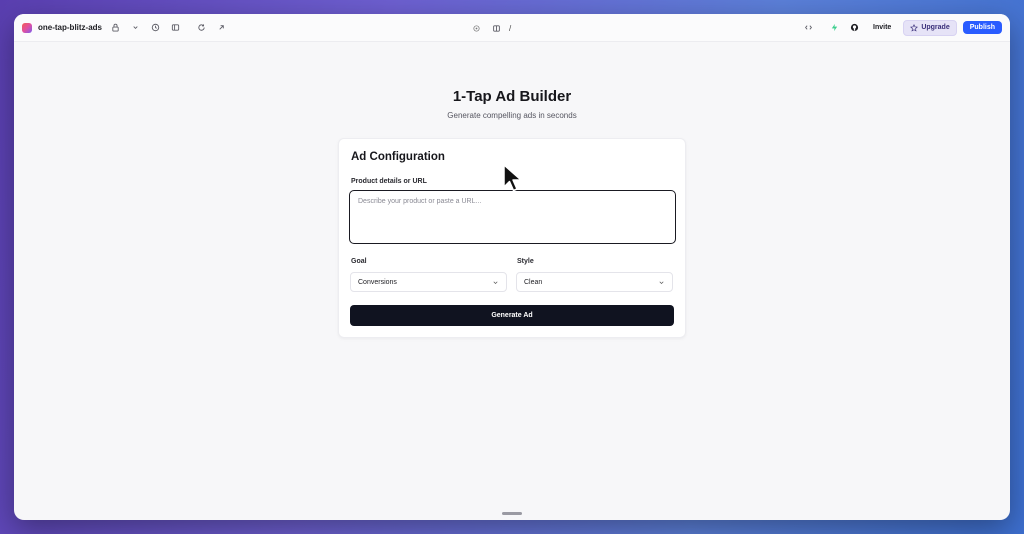 This screenshot has height=534, width=1024. What do you see at coordinates (914, 27) in the screenshot?
I see `star-icon` at bounding box center [914, 27].